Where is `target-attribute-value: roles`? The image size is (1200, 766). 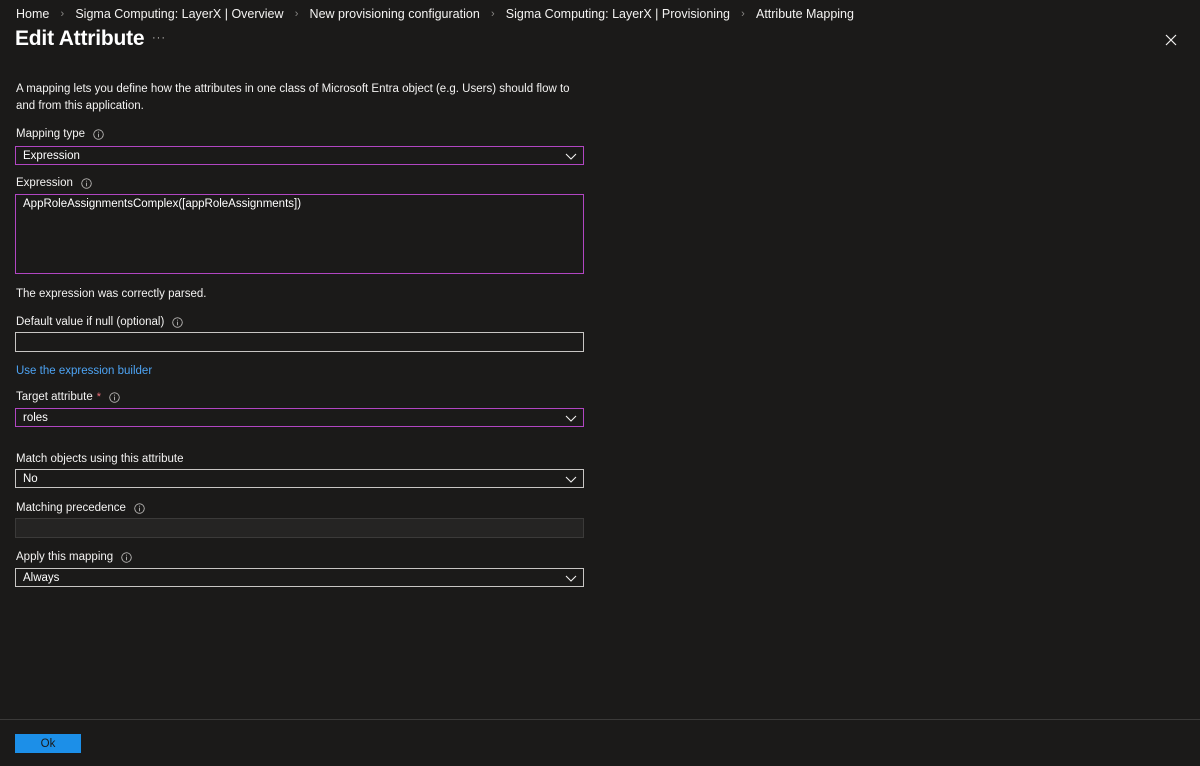 target-attribute-value: roles is located at coordinates (35, 417).